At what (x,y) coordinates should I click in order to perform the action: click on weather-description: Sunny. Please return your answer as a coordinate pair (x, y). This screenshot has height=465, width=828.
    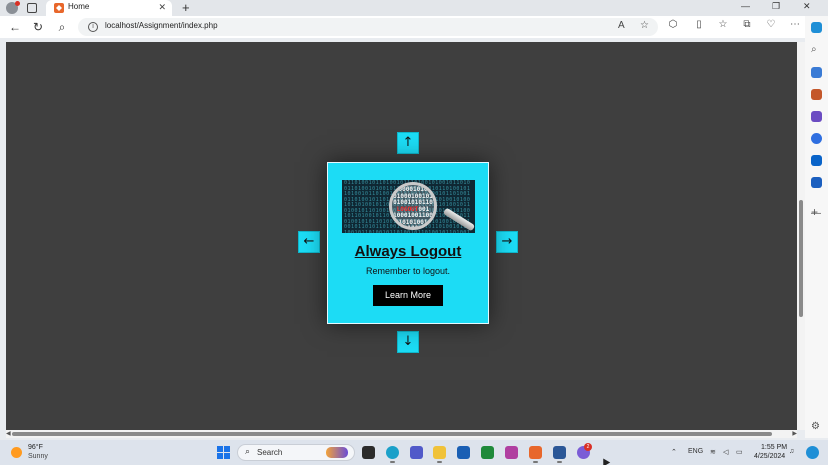
    Looking at the image, I should click on (38, 456).